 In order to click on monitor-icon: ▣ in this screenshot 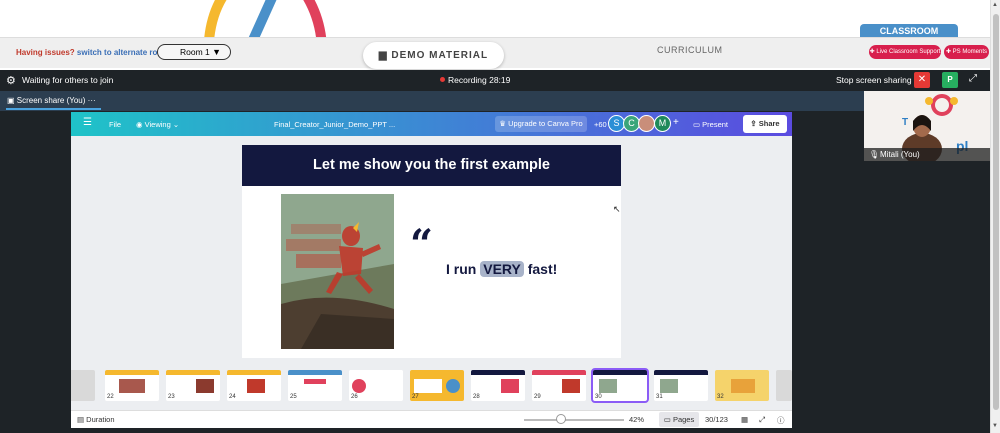, I will do `click(12, 100)`.